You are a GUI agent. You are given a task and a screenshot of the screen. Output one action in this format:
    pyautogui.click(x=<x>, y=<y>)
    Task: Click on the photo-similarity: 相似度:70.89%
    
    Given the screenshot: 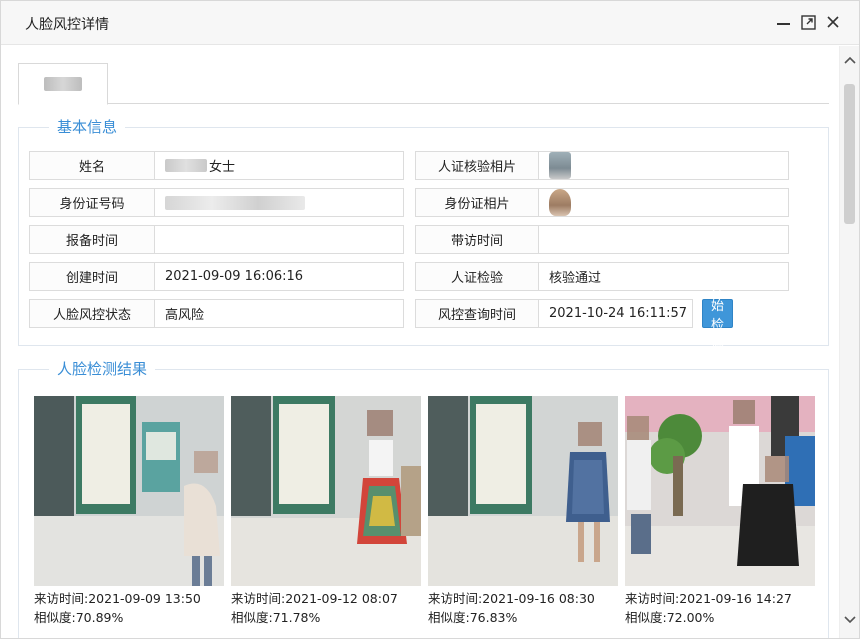 What is the action you would take?
    pyautogui.click(x=79, y=617)
    